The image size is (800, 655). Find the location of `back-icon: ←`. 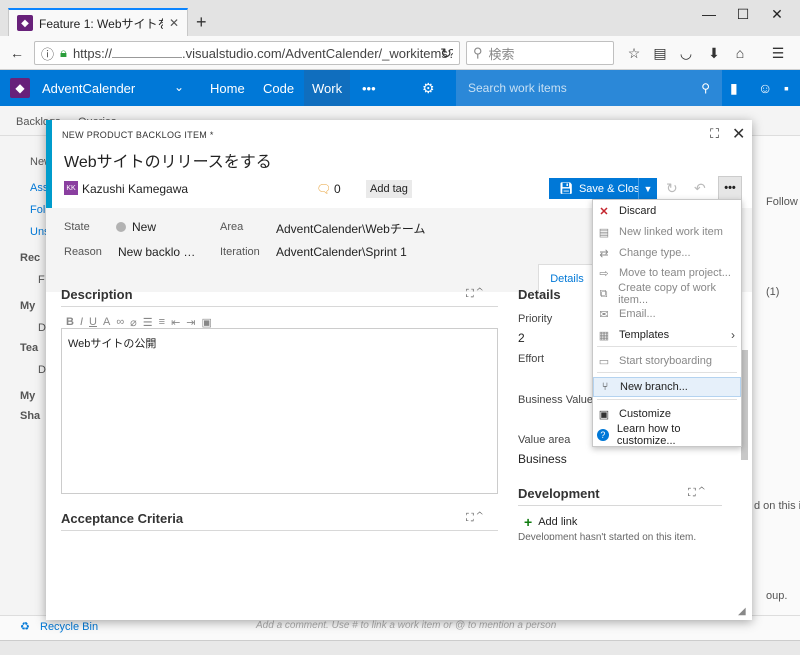

back-icon: ← is located at coordinates (17, 53).